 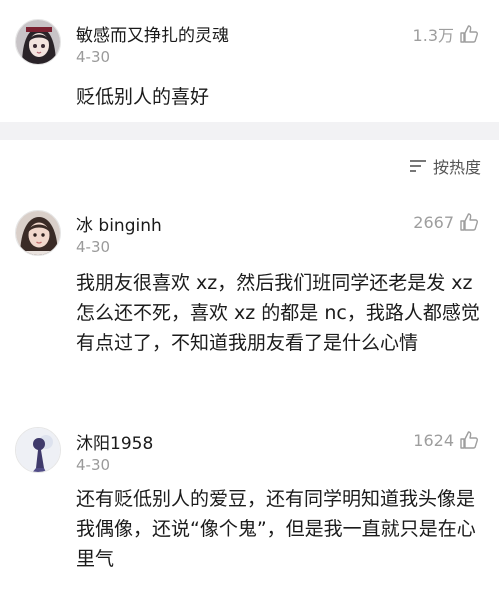 What do you see at coordinates (433, 222) in the screenshot?
I see `like-count: 2667` at bounding box center [433, 222].